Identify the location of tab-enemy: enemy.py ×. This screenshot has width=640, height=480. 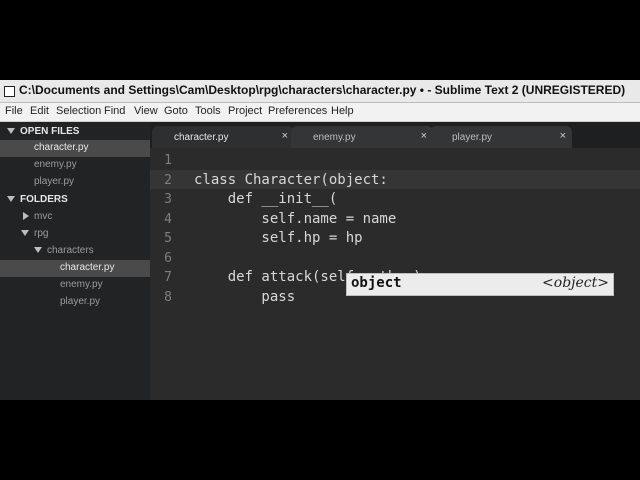
(362, 137).